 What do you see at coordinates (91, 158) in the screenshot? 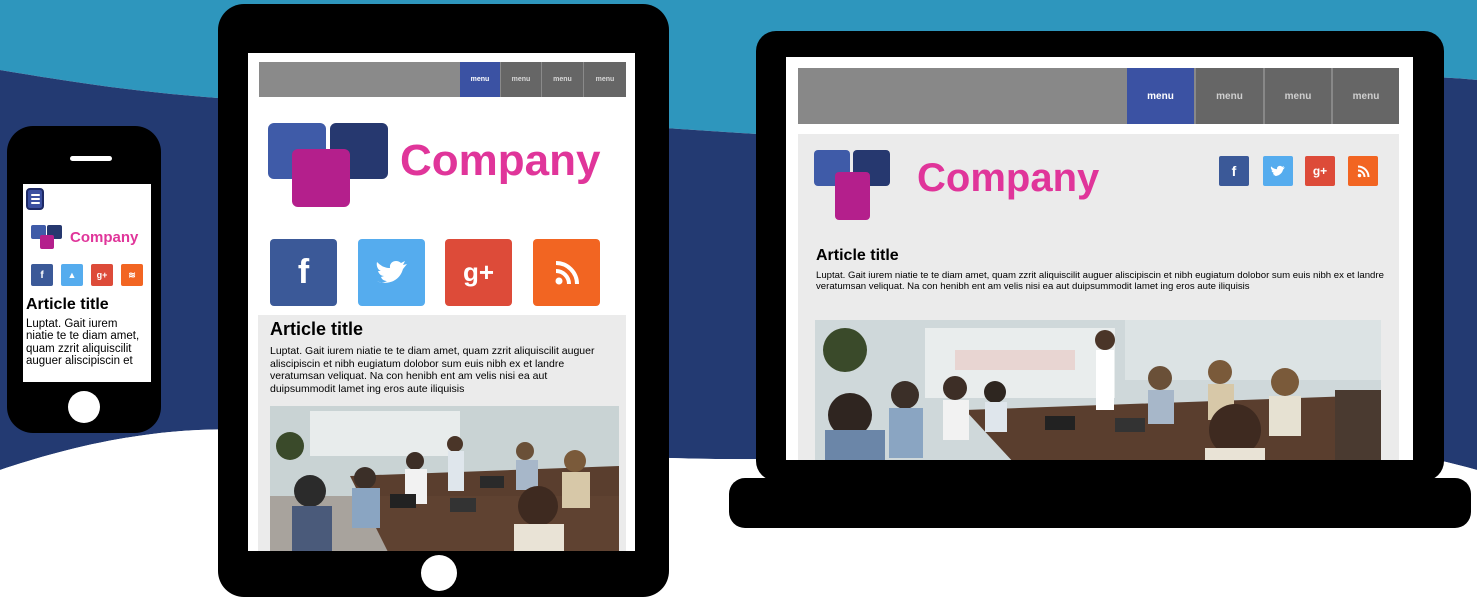
I see `phone-speaker` at bounding box center [91, 158].